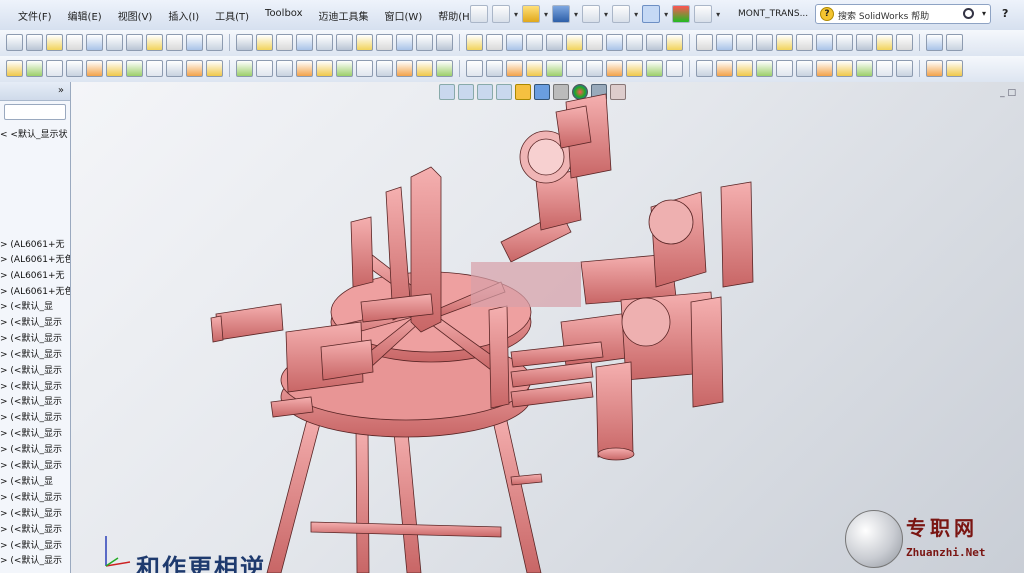 This screenshot has width=1024, height=573. Describe the element at coordinates (681, 14) in the screenshot. I see `rebuild-traffic-light-icon` at that location.